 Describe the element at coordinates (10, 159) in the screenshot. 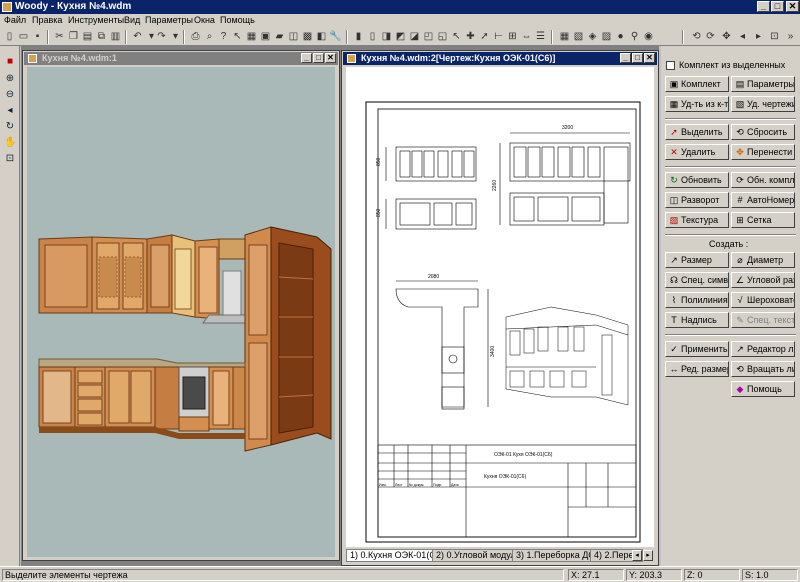

I see `zoom-window-icon: ⊡` at that location.